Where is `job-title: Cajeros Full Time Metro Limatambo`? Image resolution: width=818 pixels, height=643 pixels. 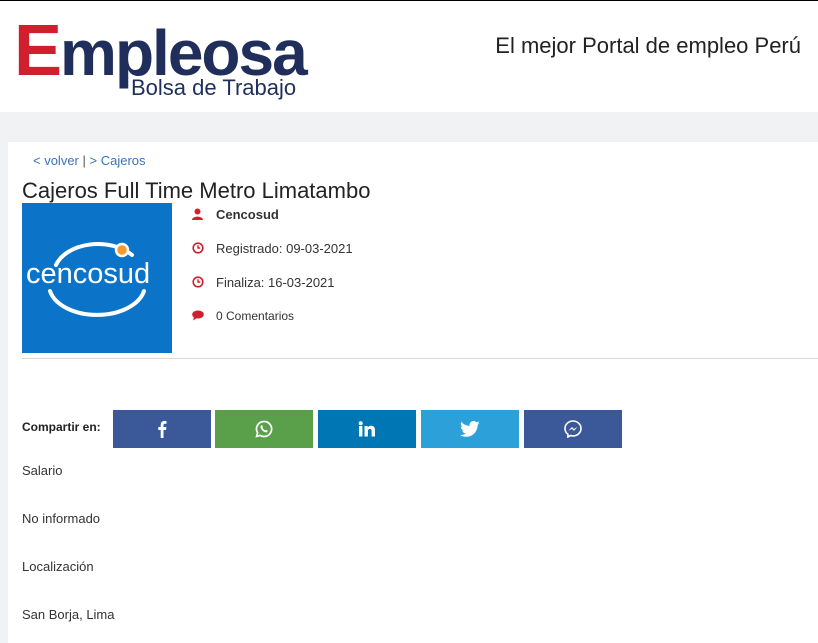
job-title: Cajeros Full Time Metro Limatambo is located at coordinates (196, 190).